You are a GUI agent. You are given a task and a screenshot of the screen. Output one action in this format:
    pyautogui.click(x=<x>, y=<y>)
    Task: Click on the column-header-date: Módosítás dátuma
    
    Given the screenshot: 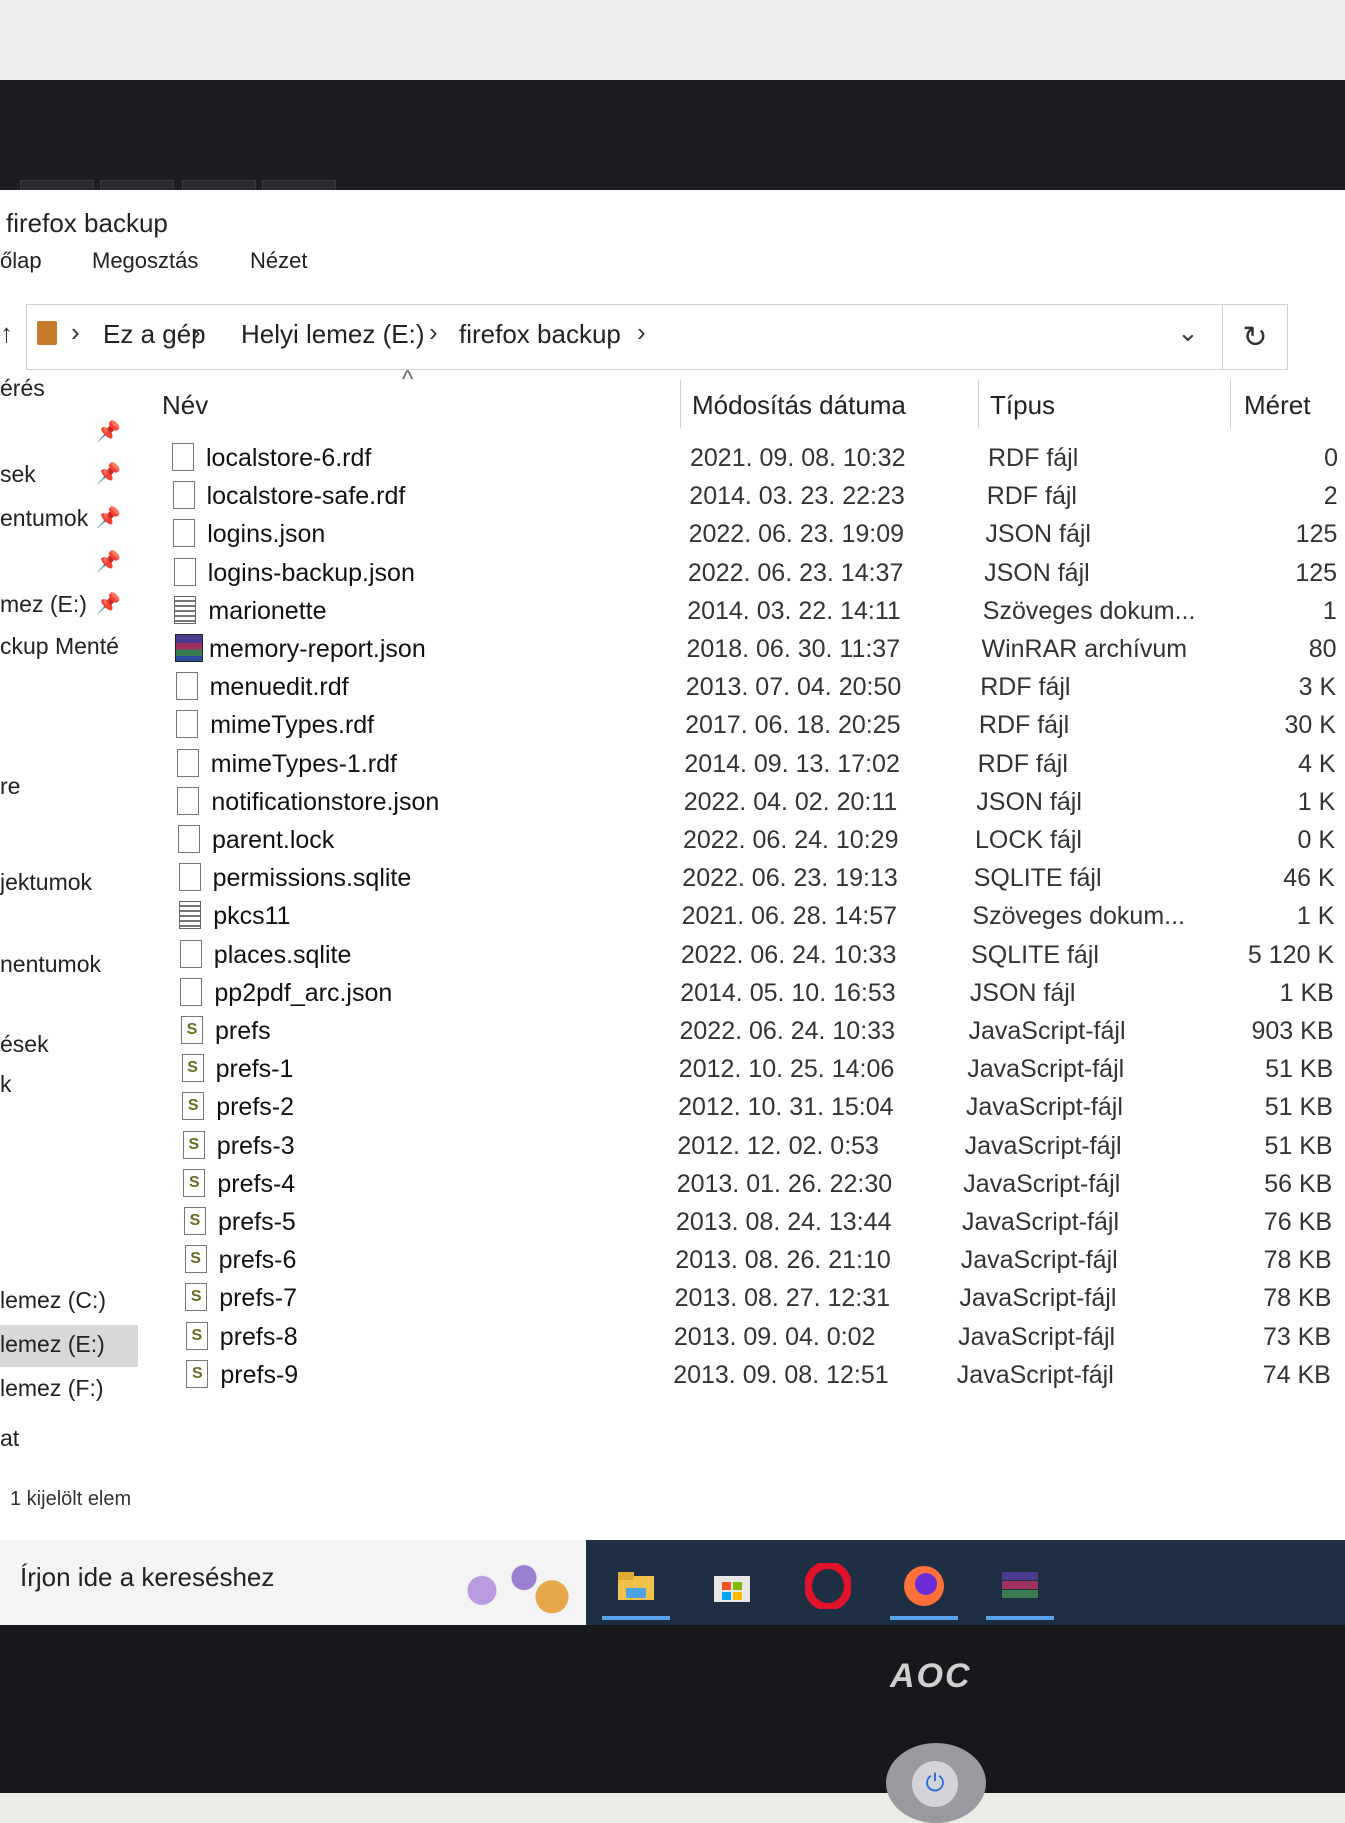 What is the action you would take?
    pyautogui.click(x=799, y=405)
    